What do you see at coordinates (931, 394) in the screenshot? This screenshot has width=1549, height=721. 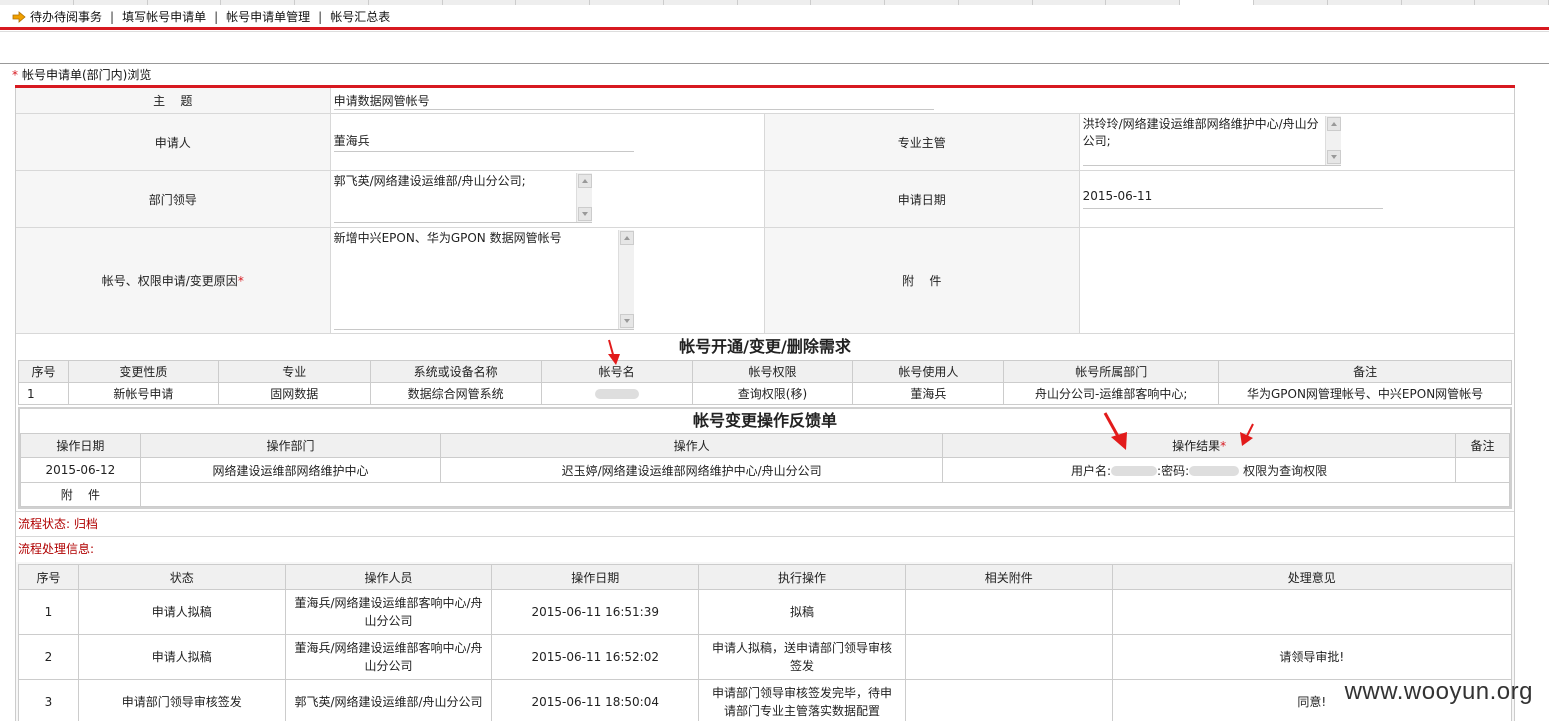 I see `annotation-arrows` at bounding box center [931, 394].